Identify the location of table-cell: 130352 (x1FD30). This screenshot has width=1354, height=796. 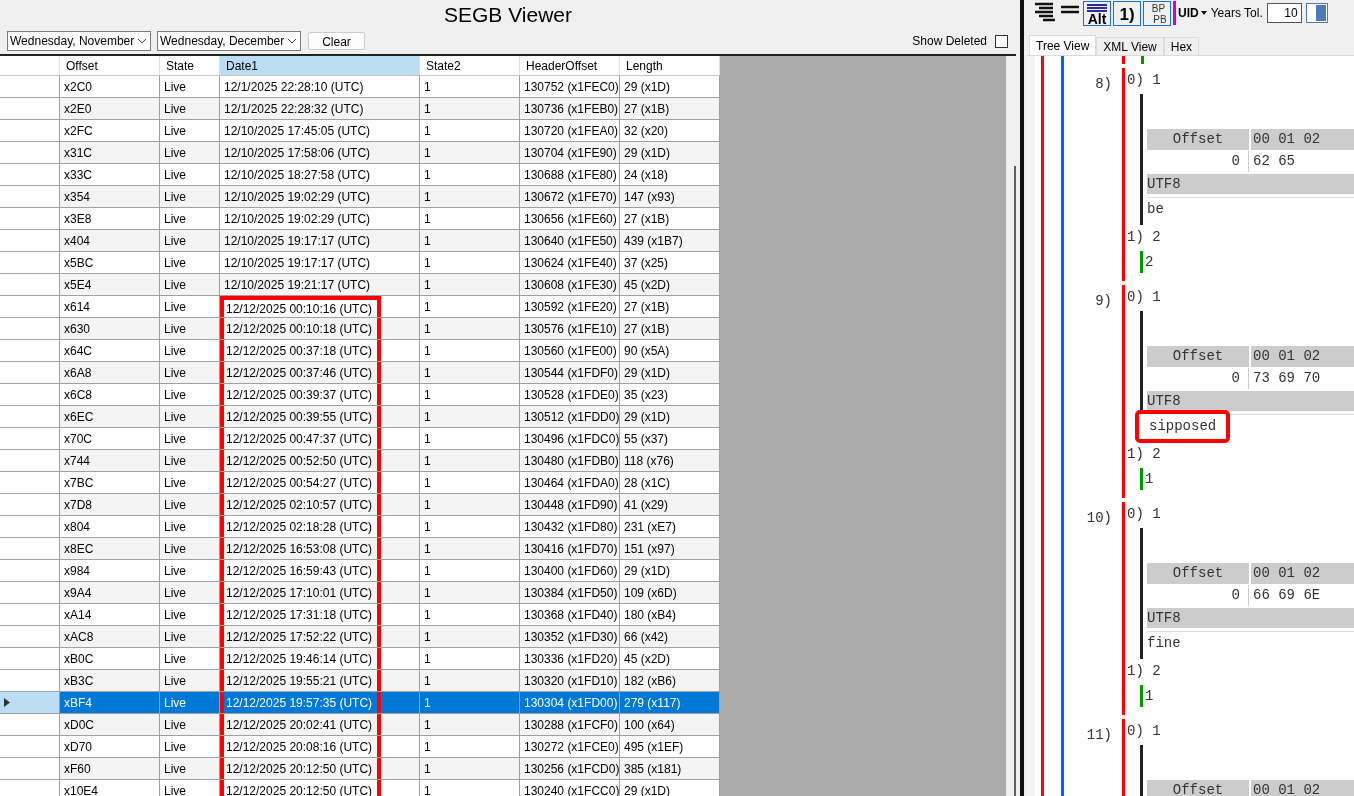
(570, 636).